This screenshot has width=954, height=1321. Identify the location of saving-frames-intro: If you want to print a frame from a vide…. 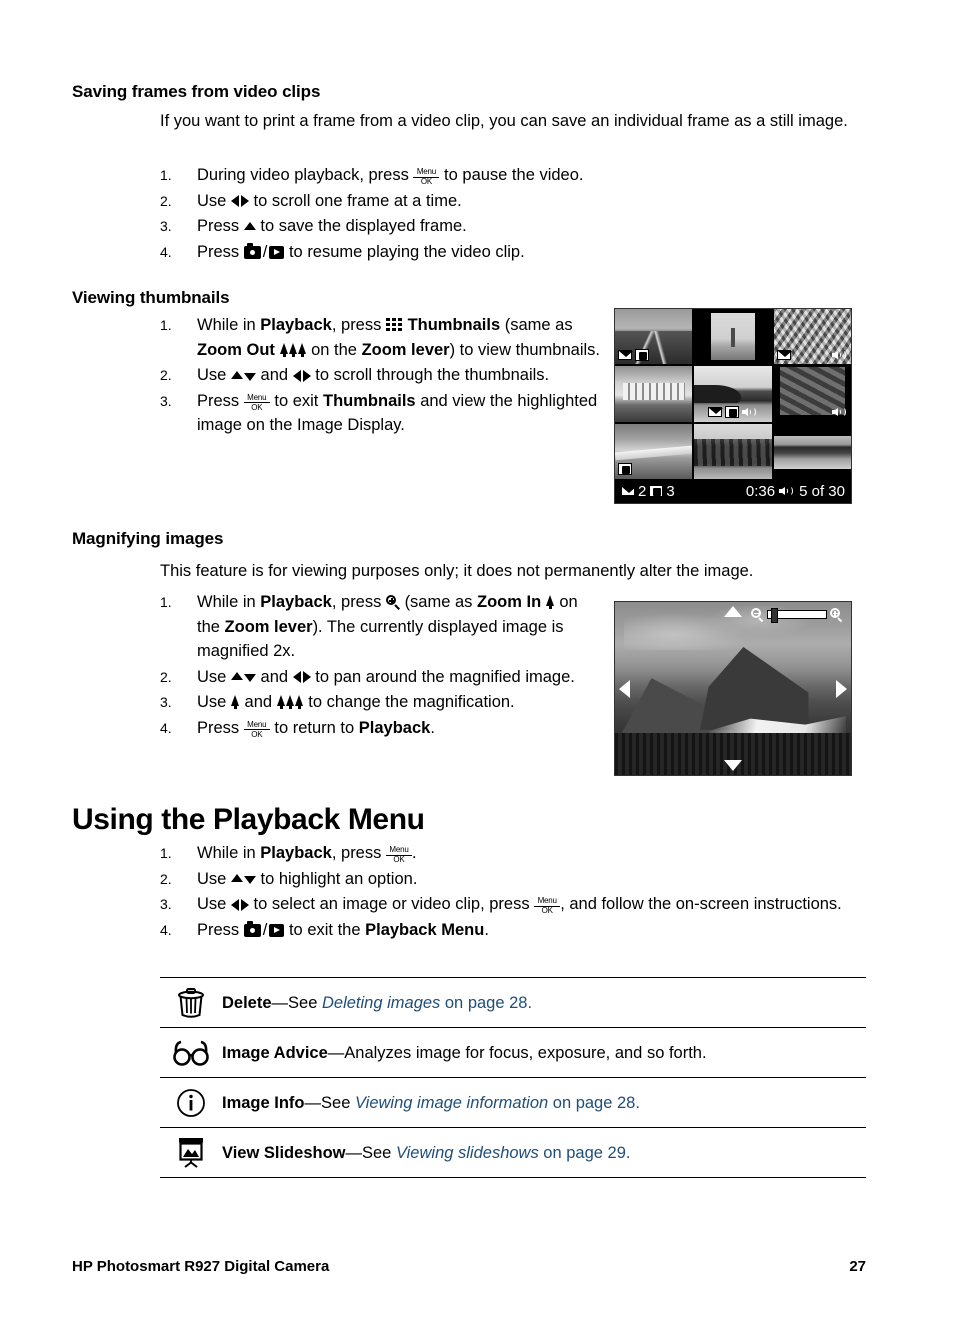
(504, 121).